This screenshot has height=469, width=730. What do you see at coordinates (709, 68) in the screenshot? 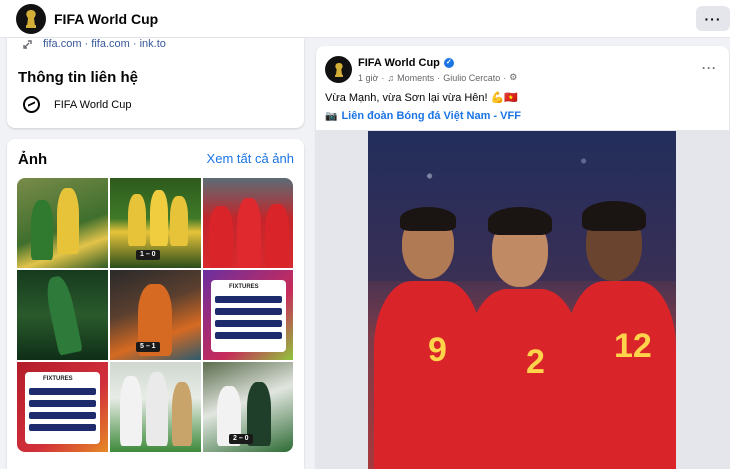
I see `post-more-button: ···` at bounding box center [709, 68].